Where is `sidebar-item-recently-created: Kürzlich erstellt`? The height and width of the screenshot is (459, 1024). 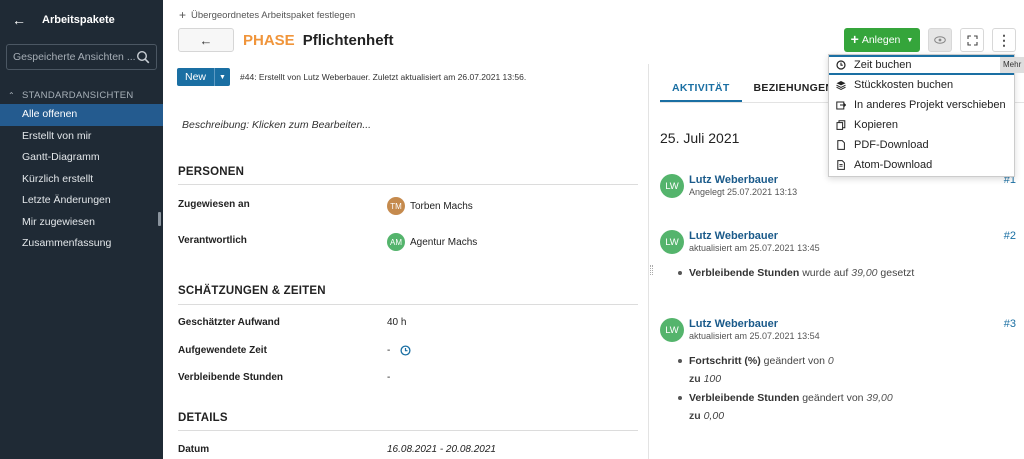
sidebar-item-recently-created: Kürzlich erstellt is located at coordinates (81, 180).